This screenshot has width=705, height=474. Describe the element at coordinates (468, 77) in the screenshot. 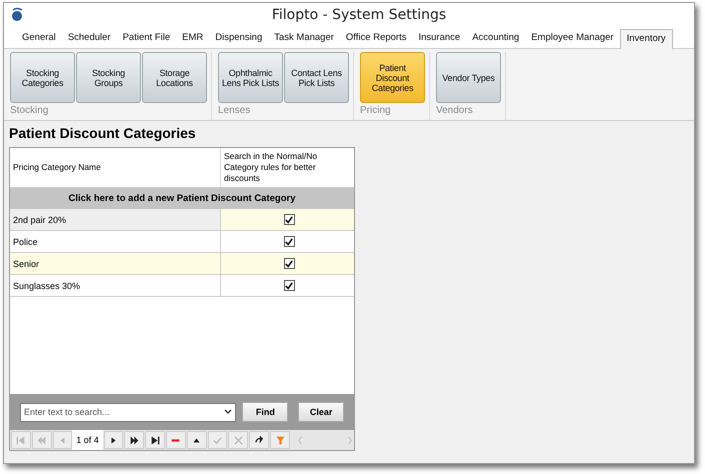

I see `ribbon-button: Vendor Types` at that location.